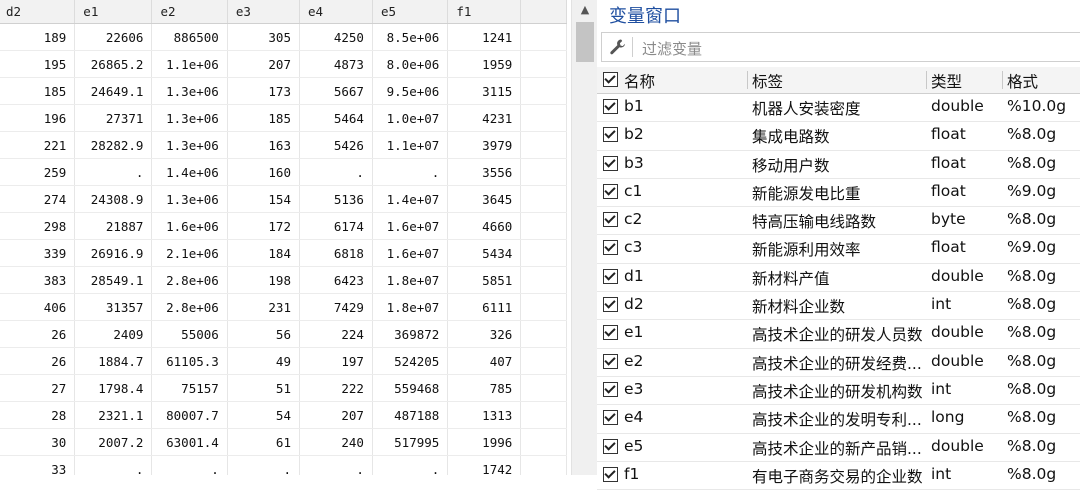 The image size is (1080, 490). Describe the element at coordinates (336, 37) in the screenshot. I see `table-cell: 4250` at that location.